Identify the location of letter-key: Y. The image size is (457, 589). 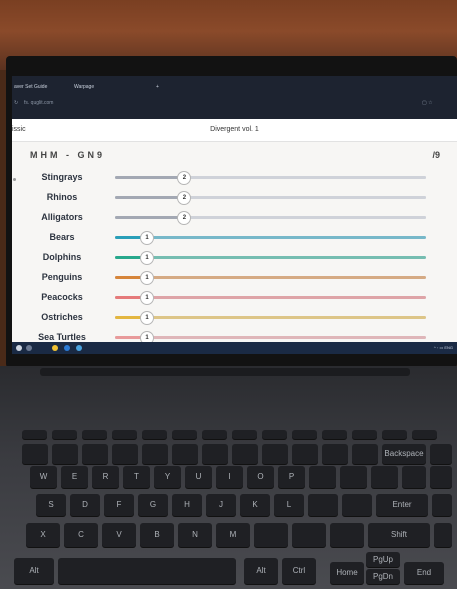
(167, 477).